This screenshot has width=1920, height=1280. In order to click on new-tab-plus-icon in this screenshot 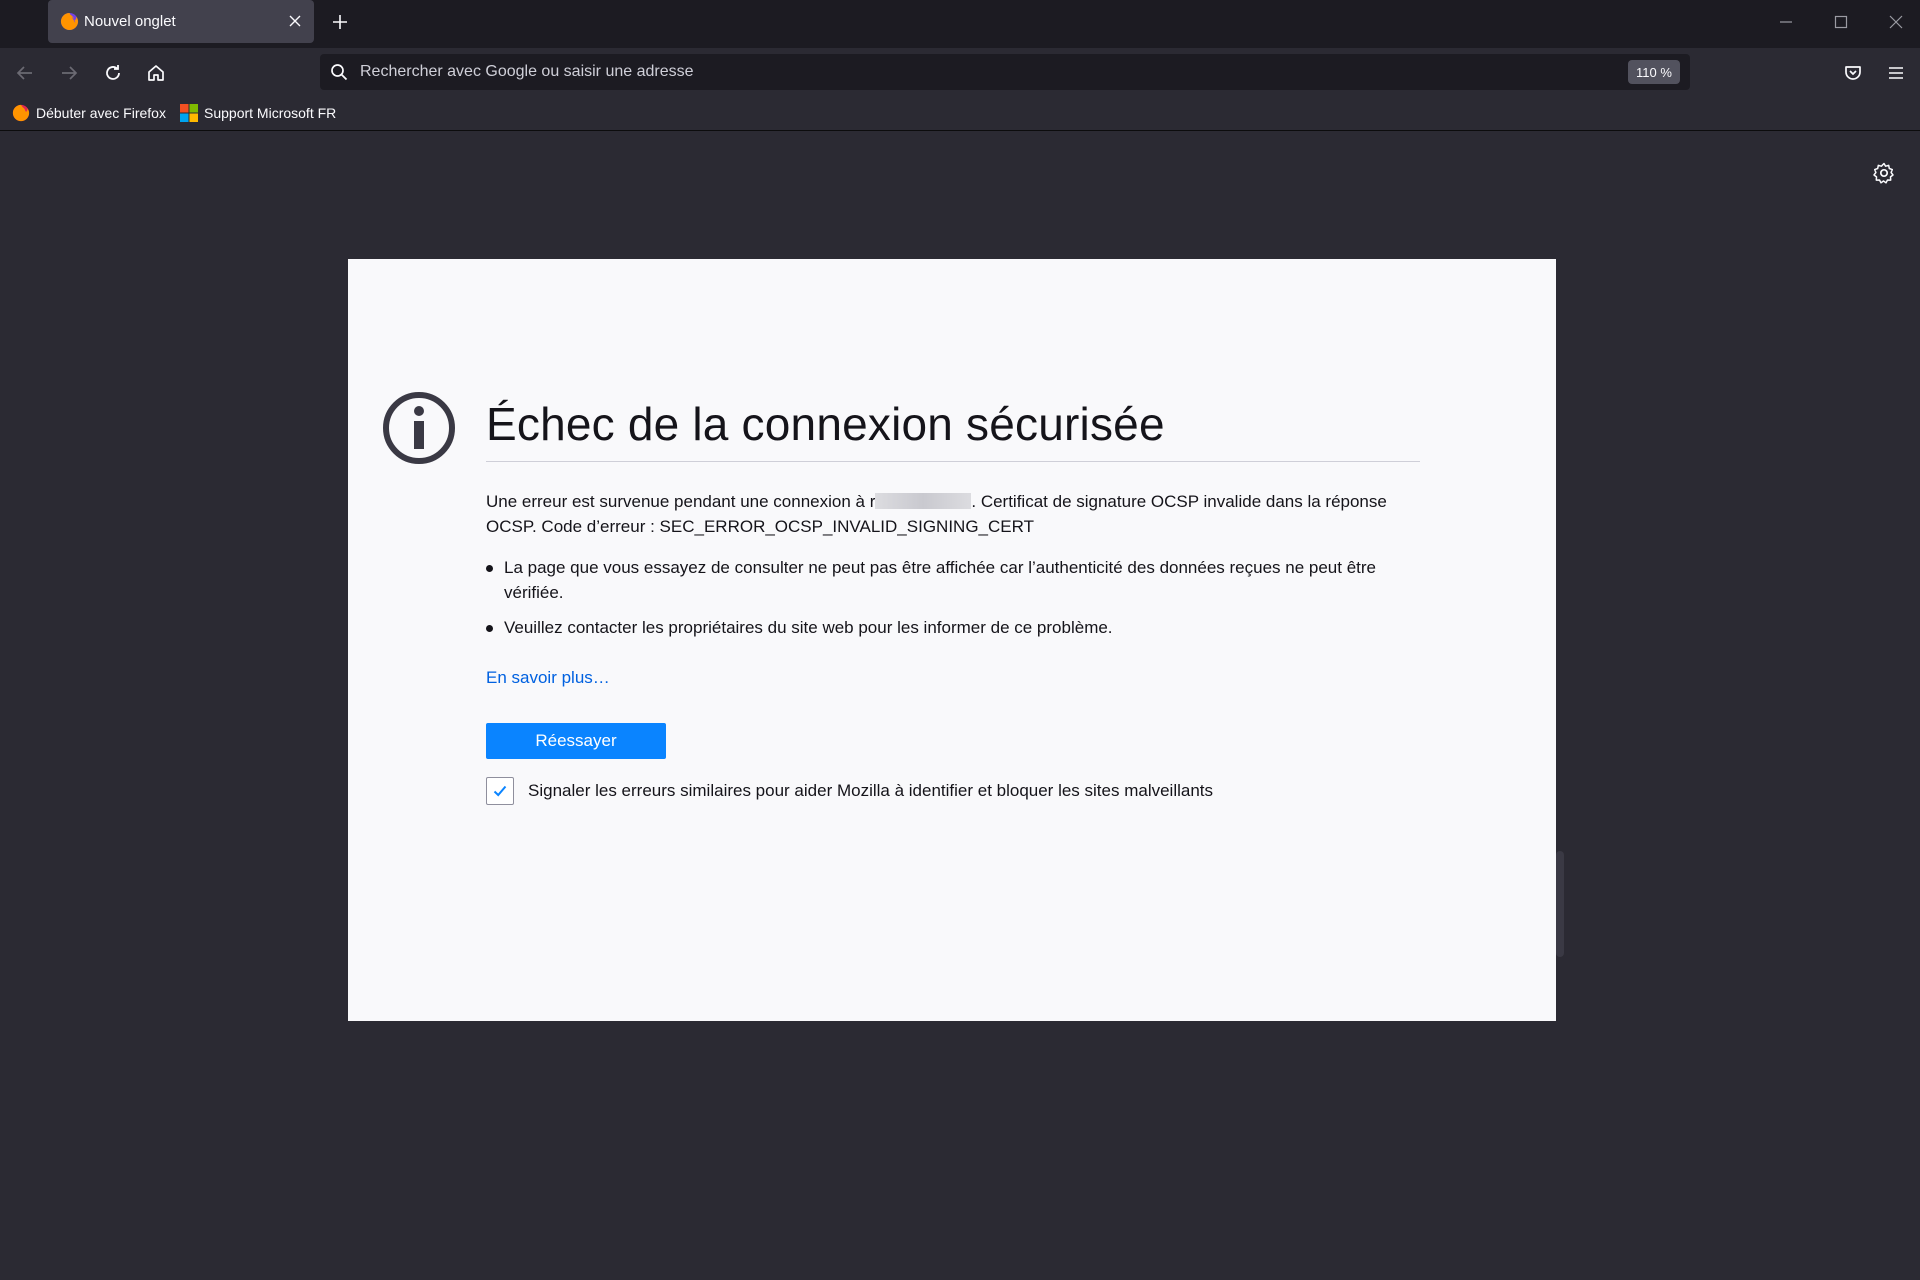, I will do `click(340, 22)`.